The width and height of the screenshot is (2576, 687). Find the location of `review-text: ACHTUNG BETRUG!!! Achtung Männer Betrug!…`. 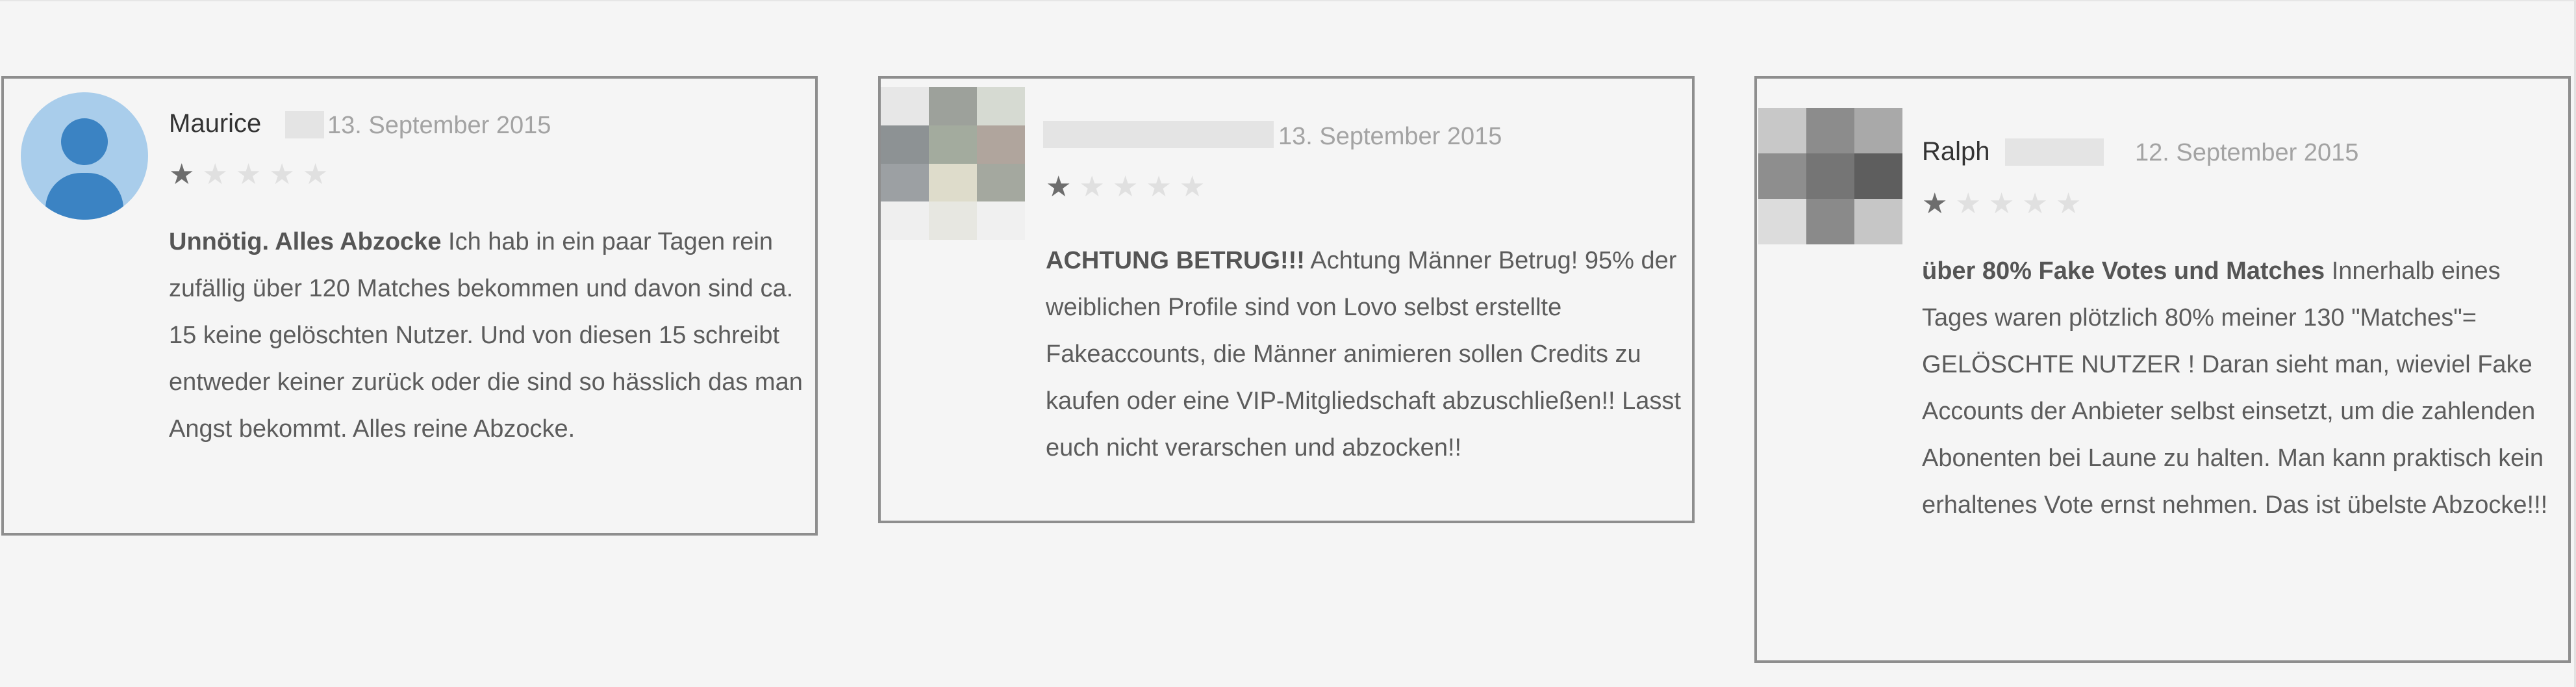

review-text: ACHTUNG BETRUG!!! Achtung Männer Betrug!… is located at coordinates (1364, 354).